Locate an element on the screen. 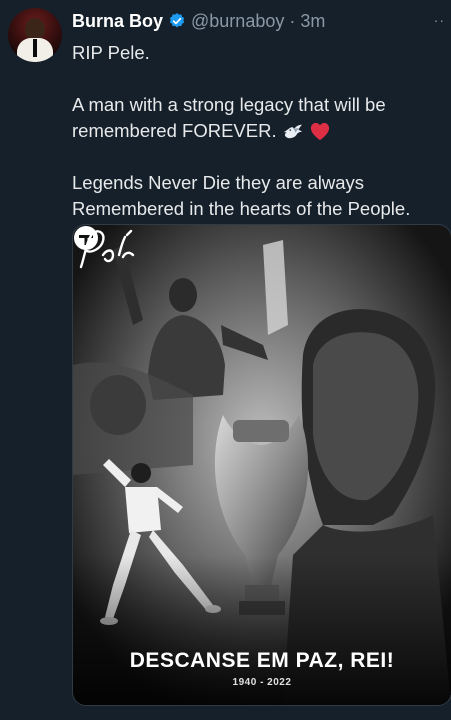 Image resolution: width=451 pixels, height=720 pixels. more-options-icon: ·· is located at coordinates (439, 20).